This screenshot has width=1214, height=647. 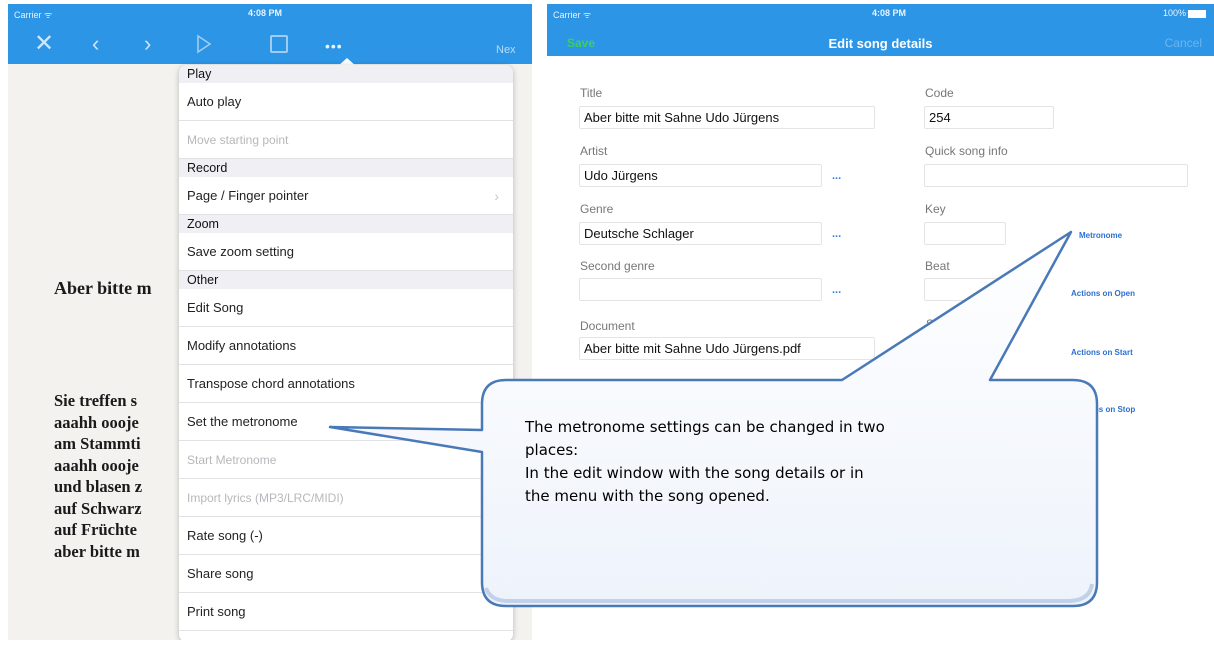 I want to click on stop-icon, so click(x=279, y=44).